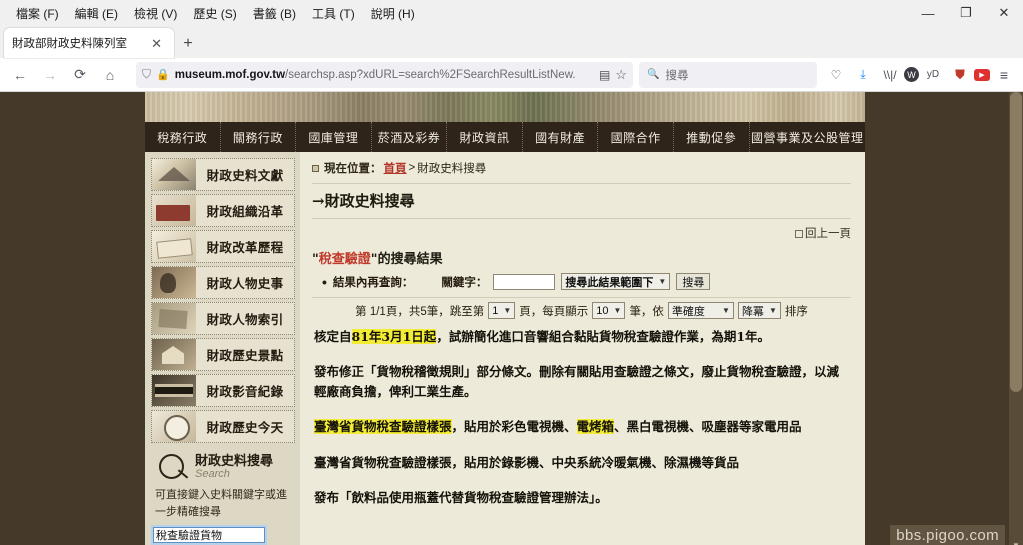  What do you see at coordinates (183, 137) in the screenshot?
I see `nav-item-tax: 稅務行政` at bounding box center [183, 137].